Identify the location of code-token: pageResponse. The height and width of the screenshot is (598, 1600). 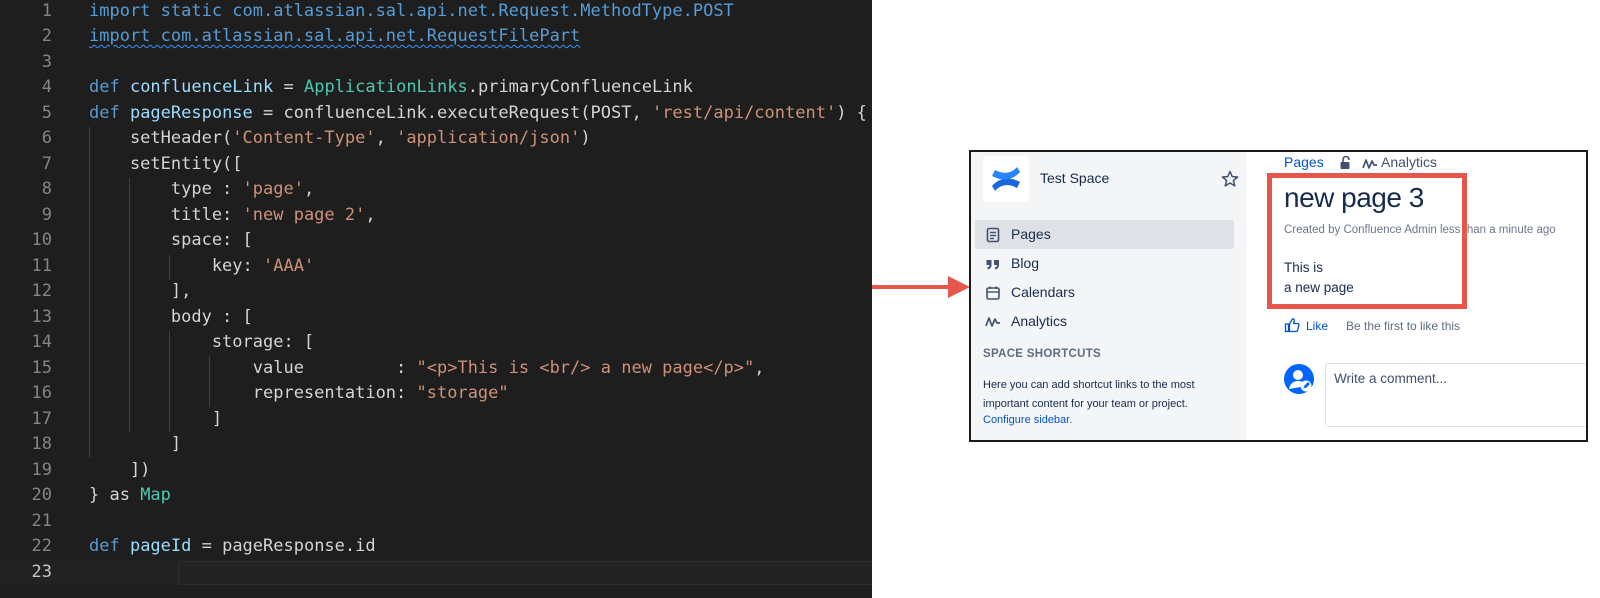
(191, 112).